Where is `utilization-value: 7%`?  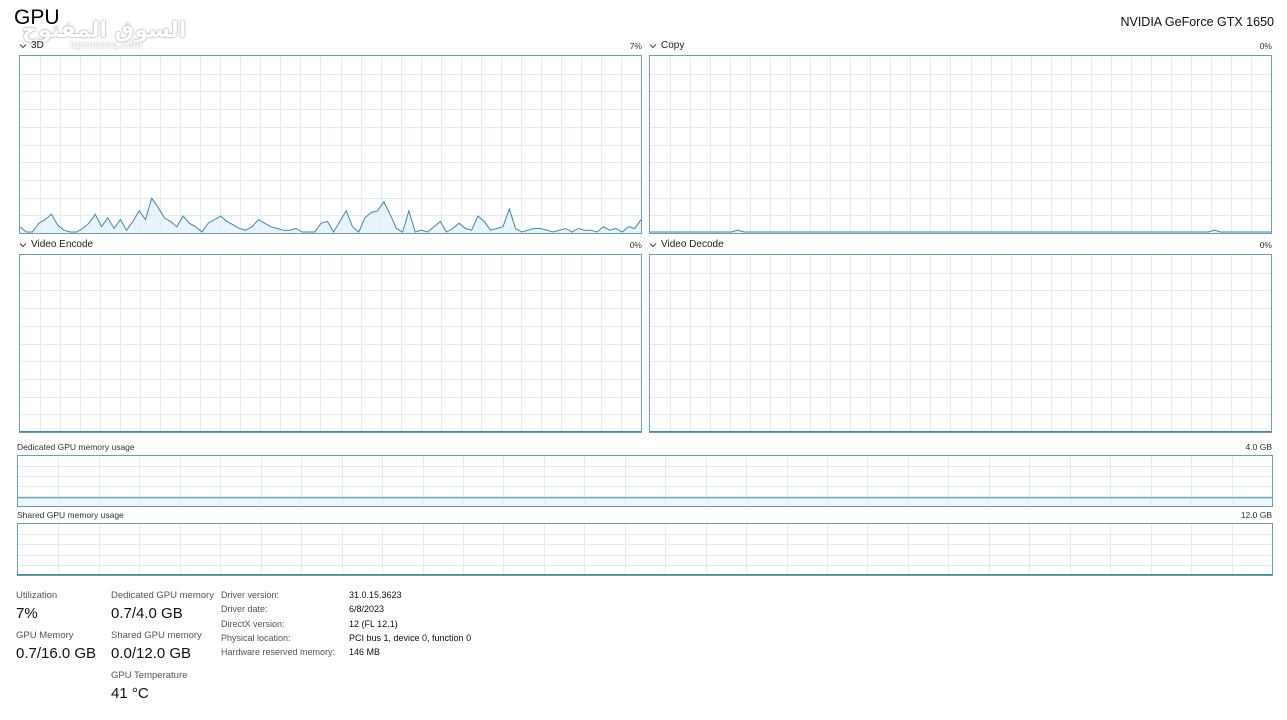
utilization-value: 7% is located at coordinates (27, 613).